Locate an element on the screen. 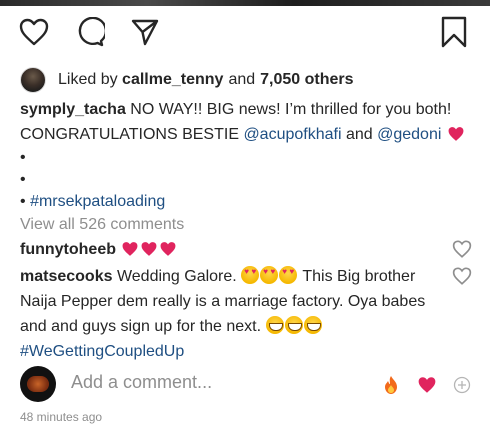 This screenshot has height=437, width=490. post-action-bar is located at coordinates (245, 34).